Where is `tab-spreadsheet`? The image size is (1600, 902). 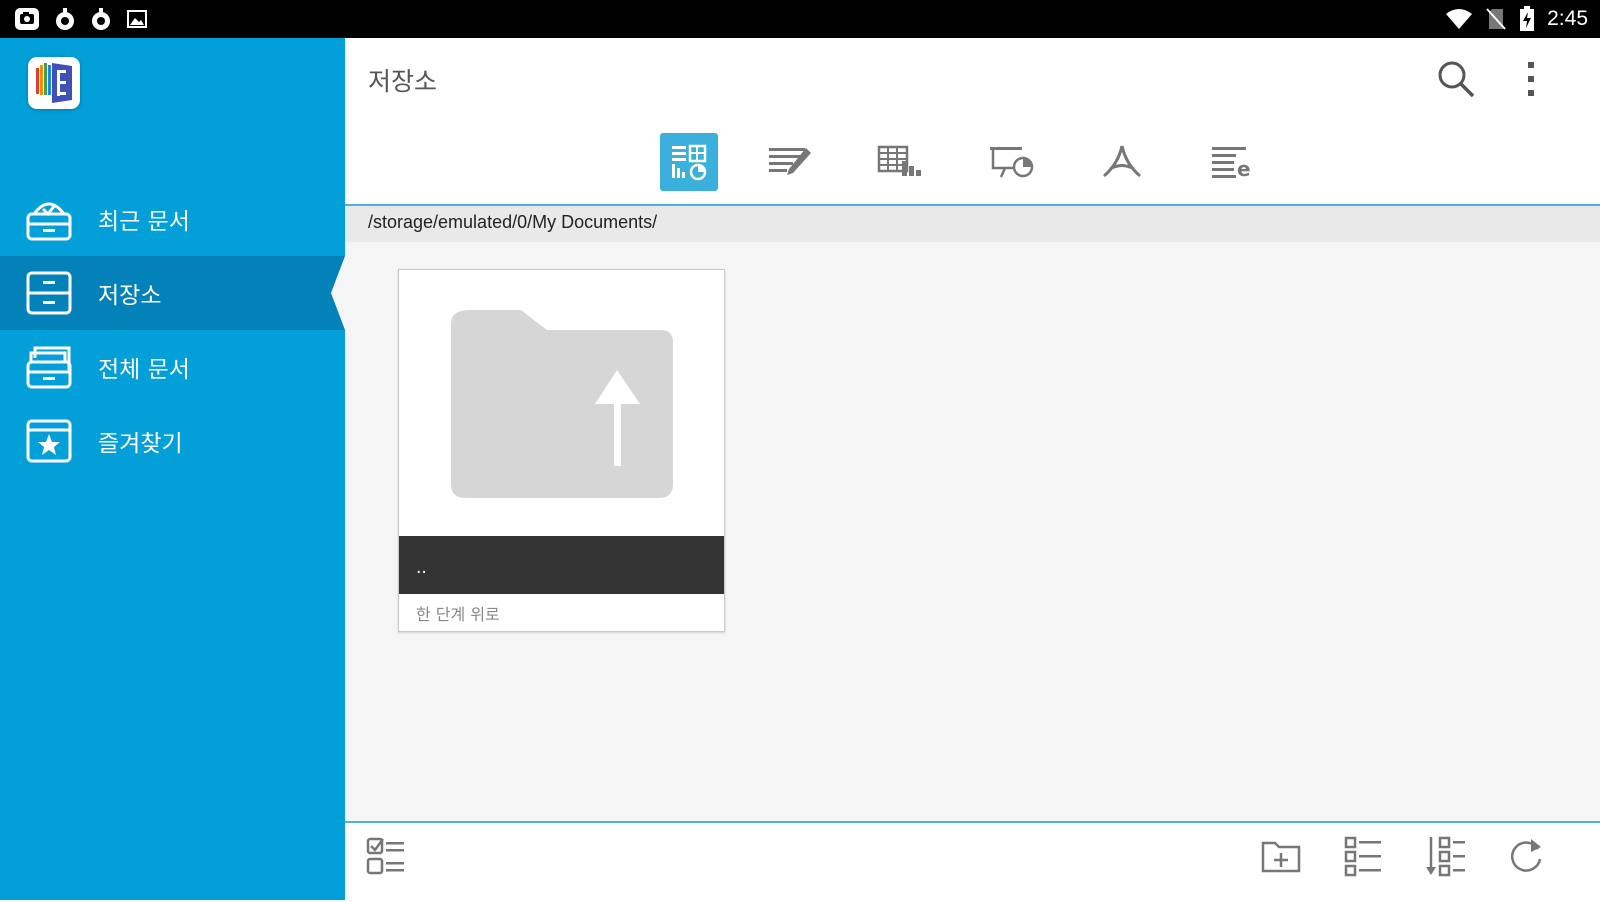
tab-spreadsheet is located at coordinates (900, 162).